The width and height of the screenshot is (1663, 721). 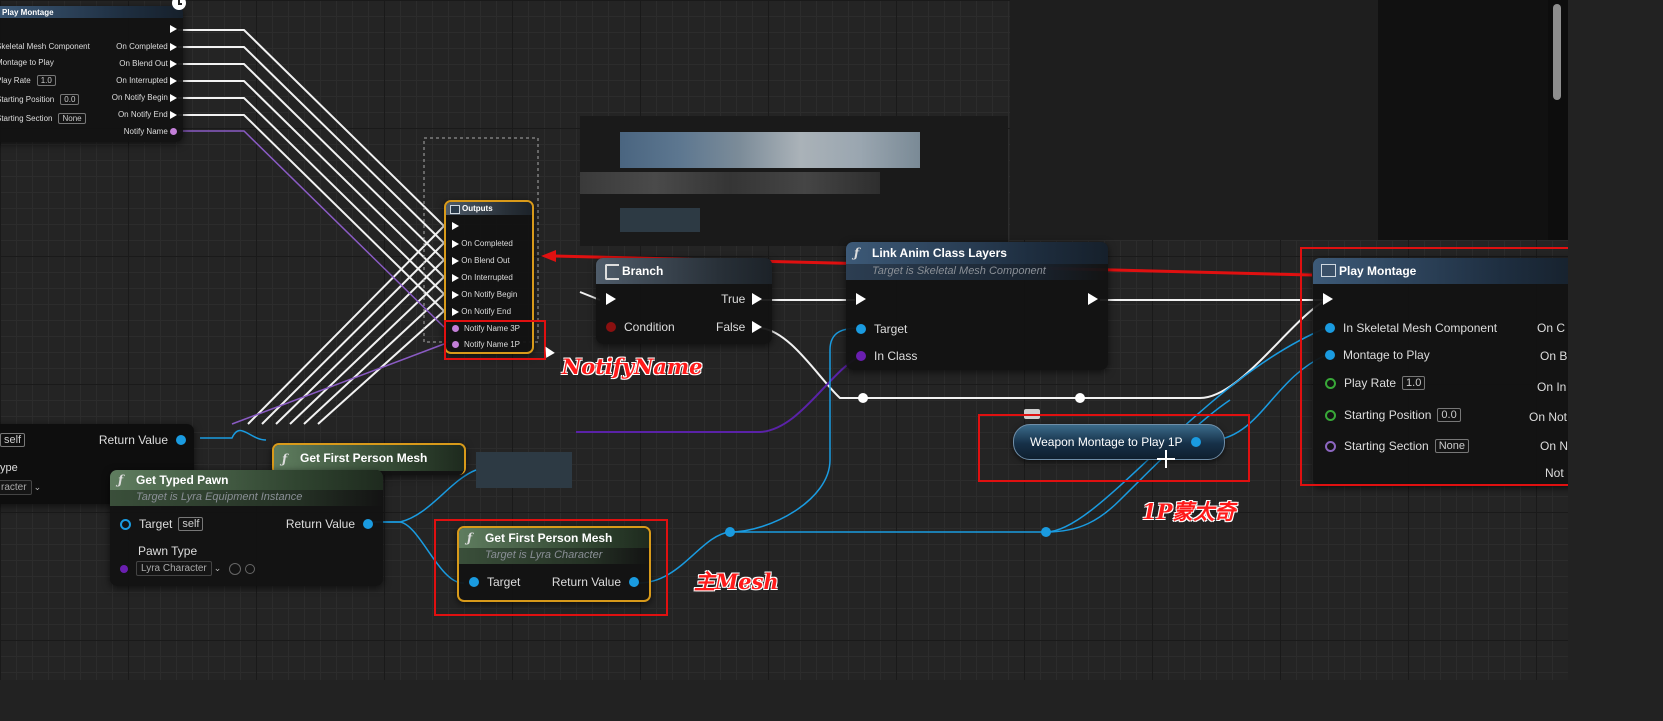 I want to click on bool-pin-icon, so click(x=611, y=327).